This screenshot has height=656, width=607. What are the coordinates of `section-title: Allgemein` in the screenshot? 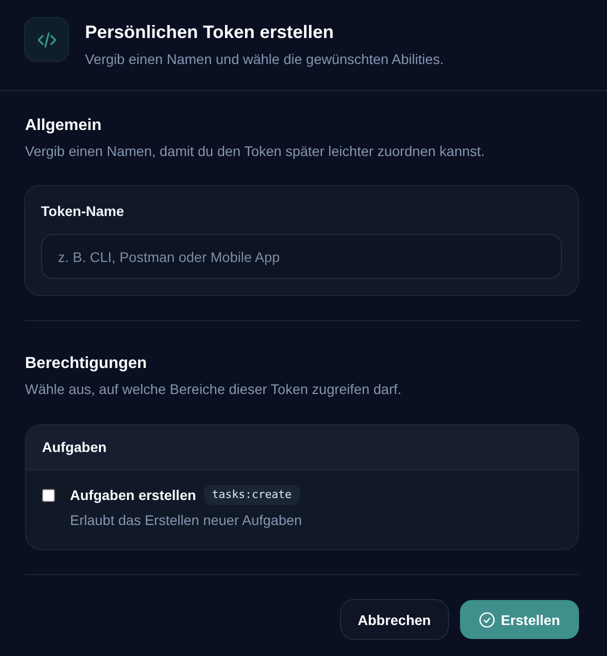 It's located at (63, 126).